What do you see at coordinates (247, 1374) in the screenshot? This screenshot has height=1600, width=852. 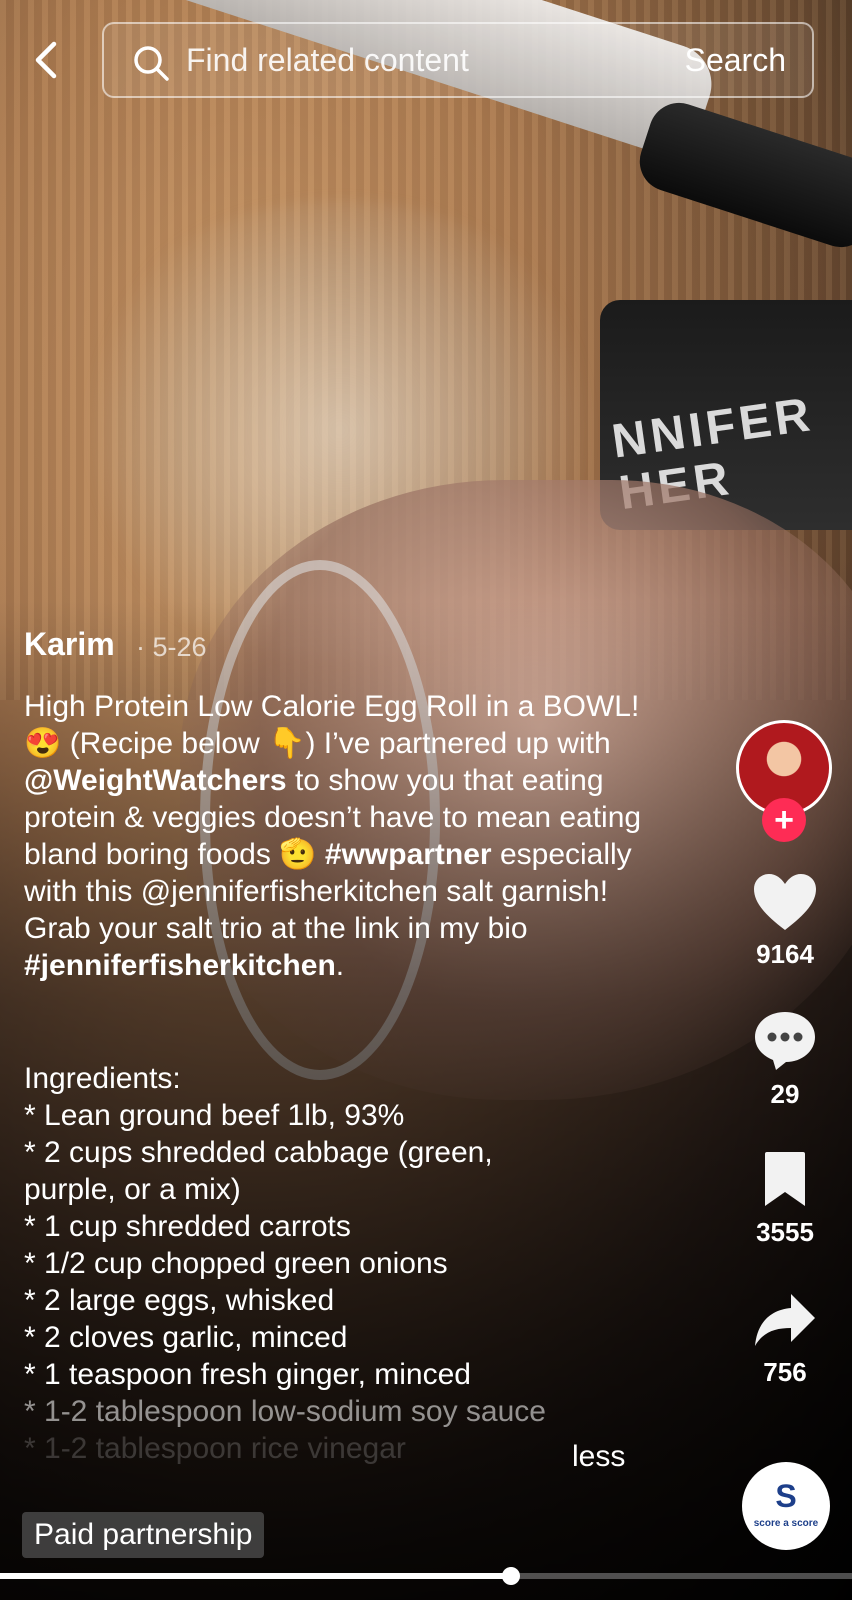 I see `list-item: * 1 teaspoon fresh ginger, minced` at bounding box center [247, 1374].